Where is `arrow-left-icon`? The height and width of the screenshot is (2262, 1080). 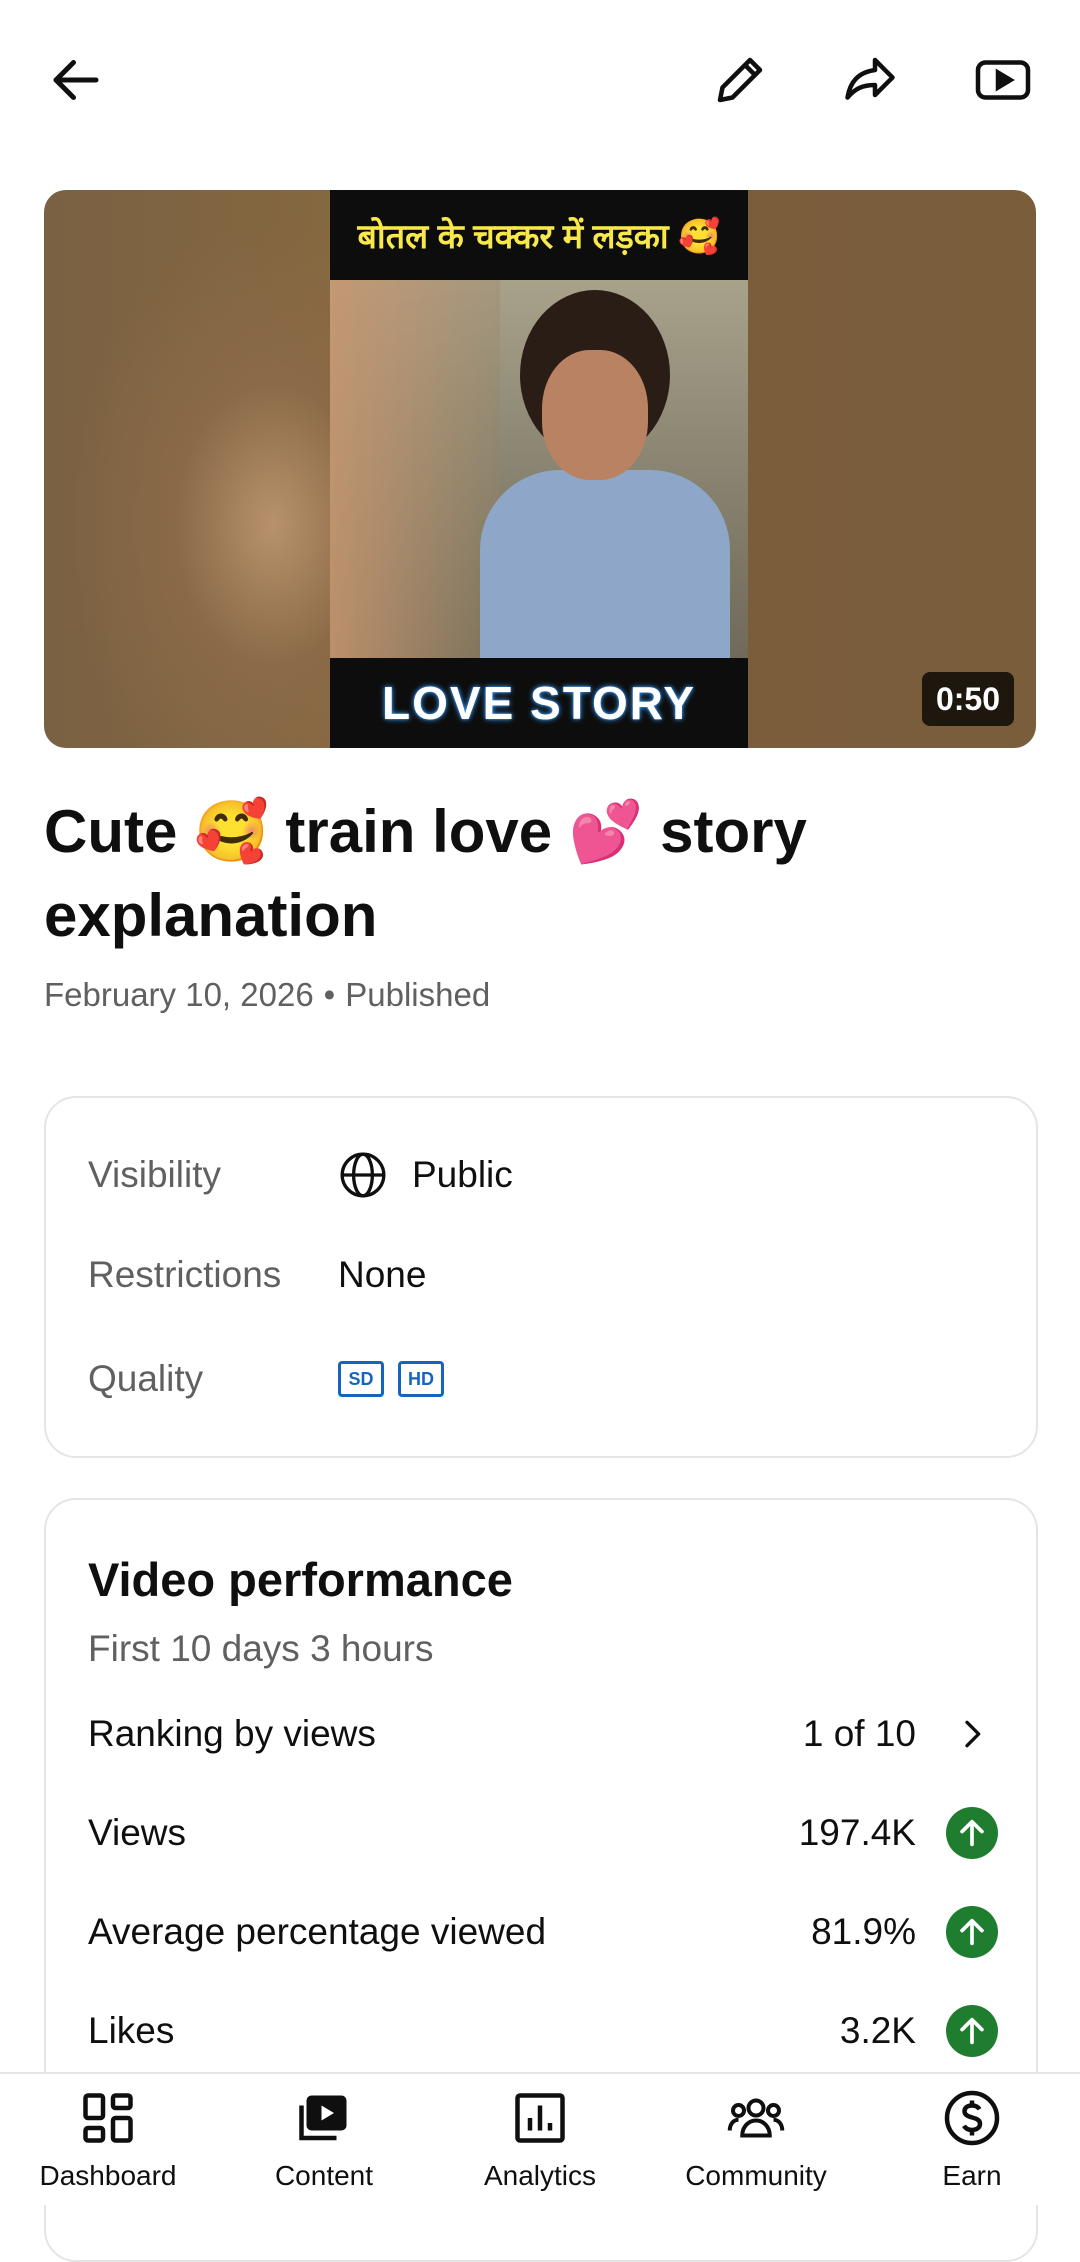 arrow-left-icon is located at coordinates (76, 80).